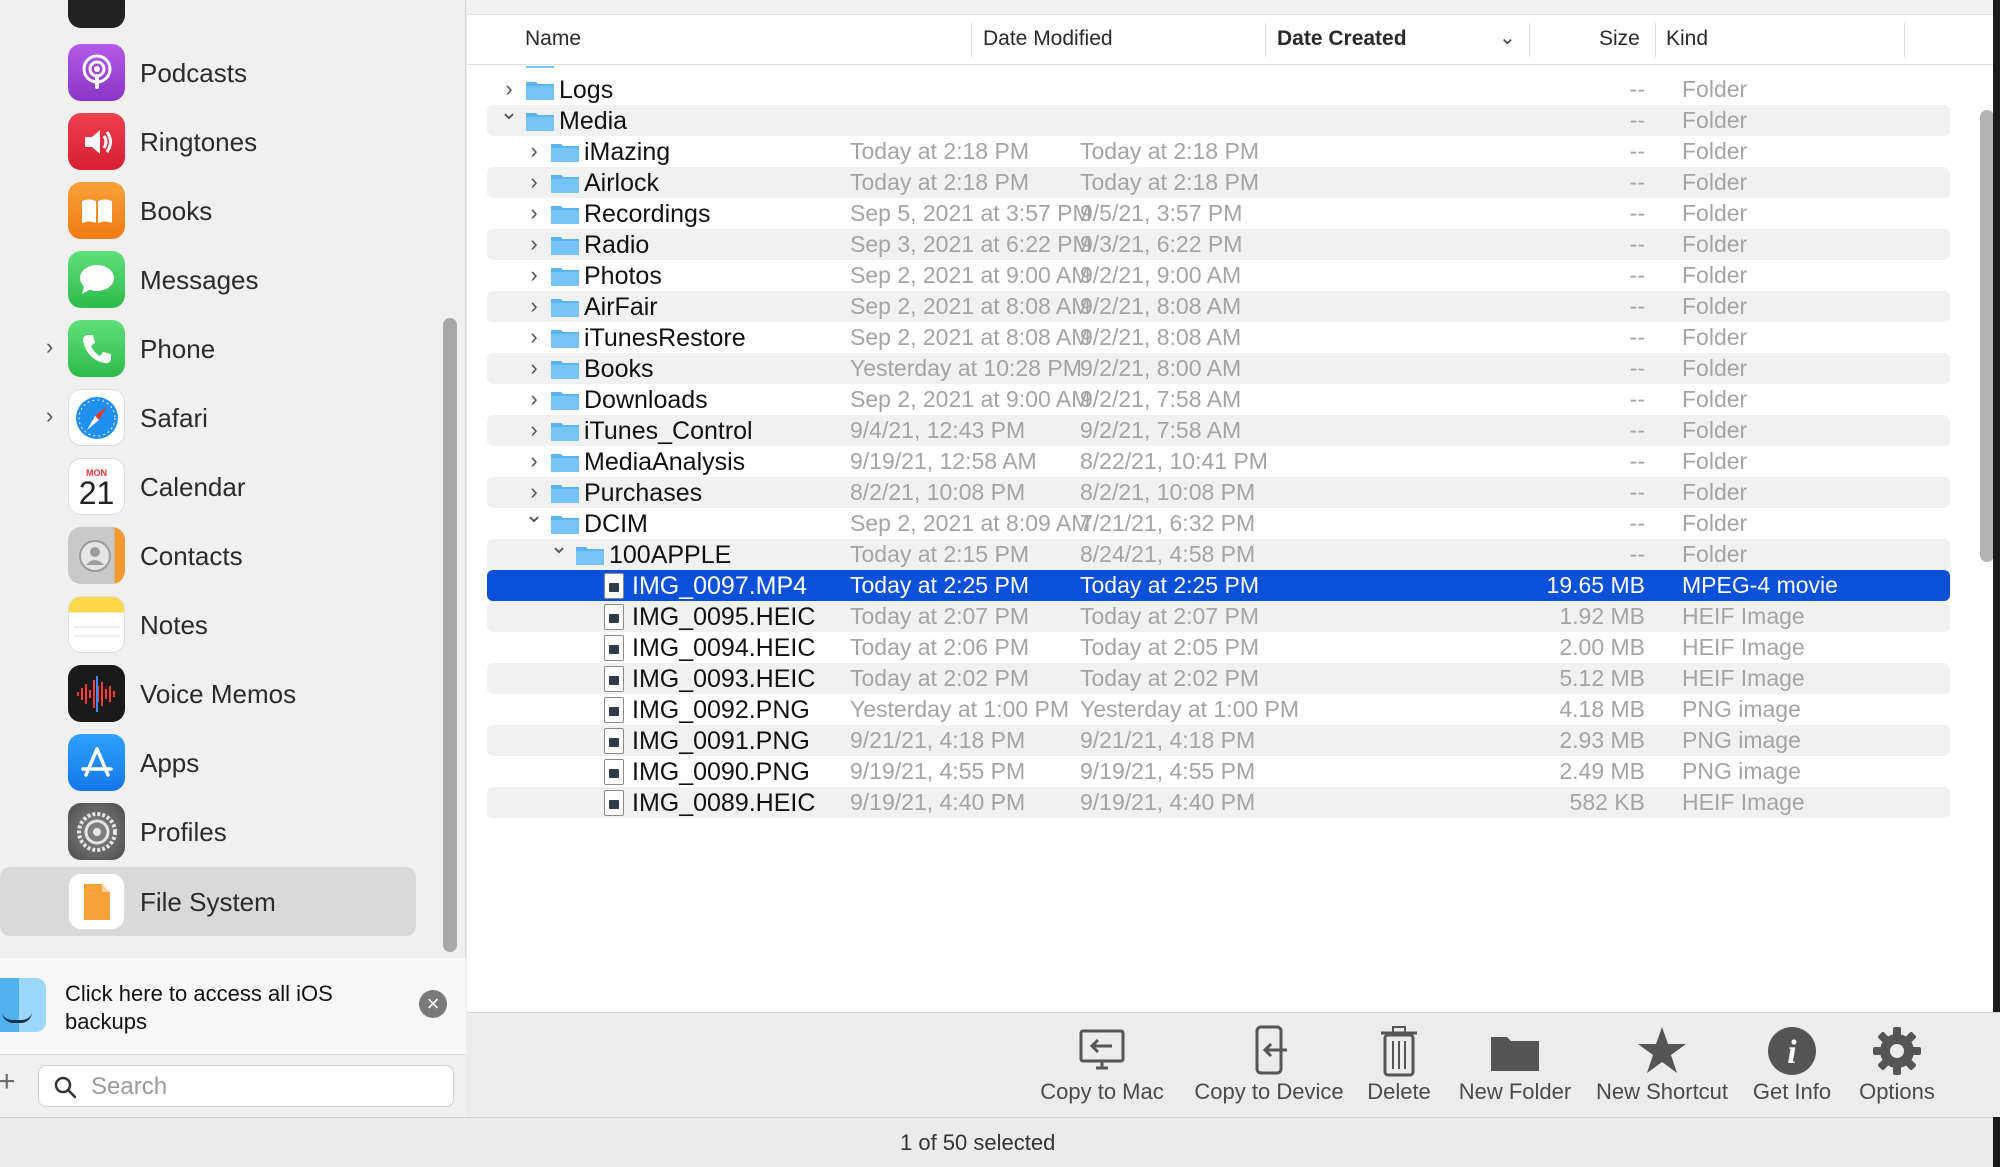  What do you see at coordinates (208, 486) in the screenshot?
I see `sidebar-item-calendar: MON 21 Calendar` at bounding box center [208, 486].